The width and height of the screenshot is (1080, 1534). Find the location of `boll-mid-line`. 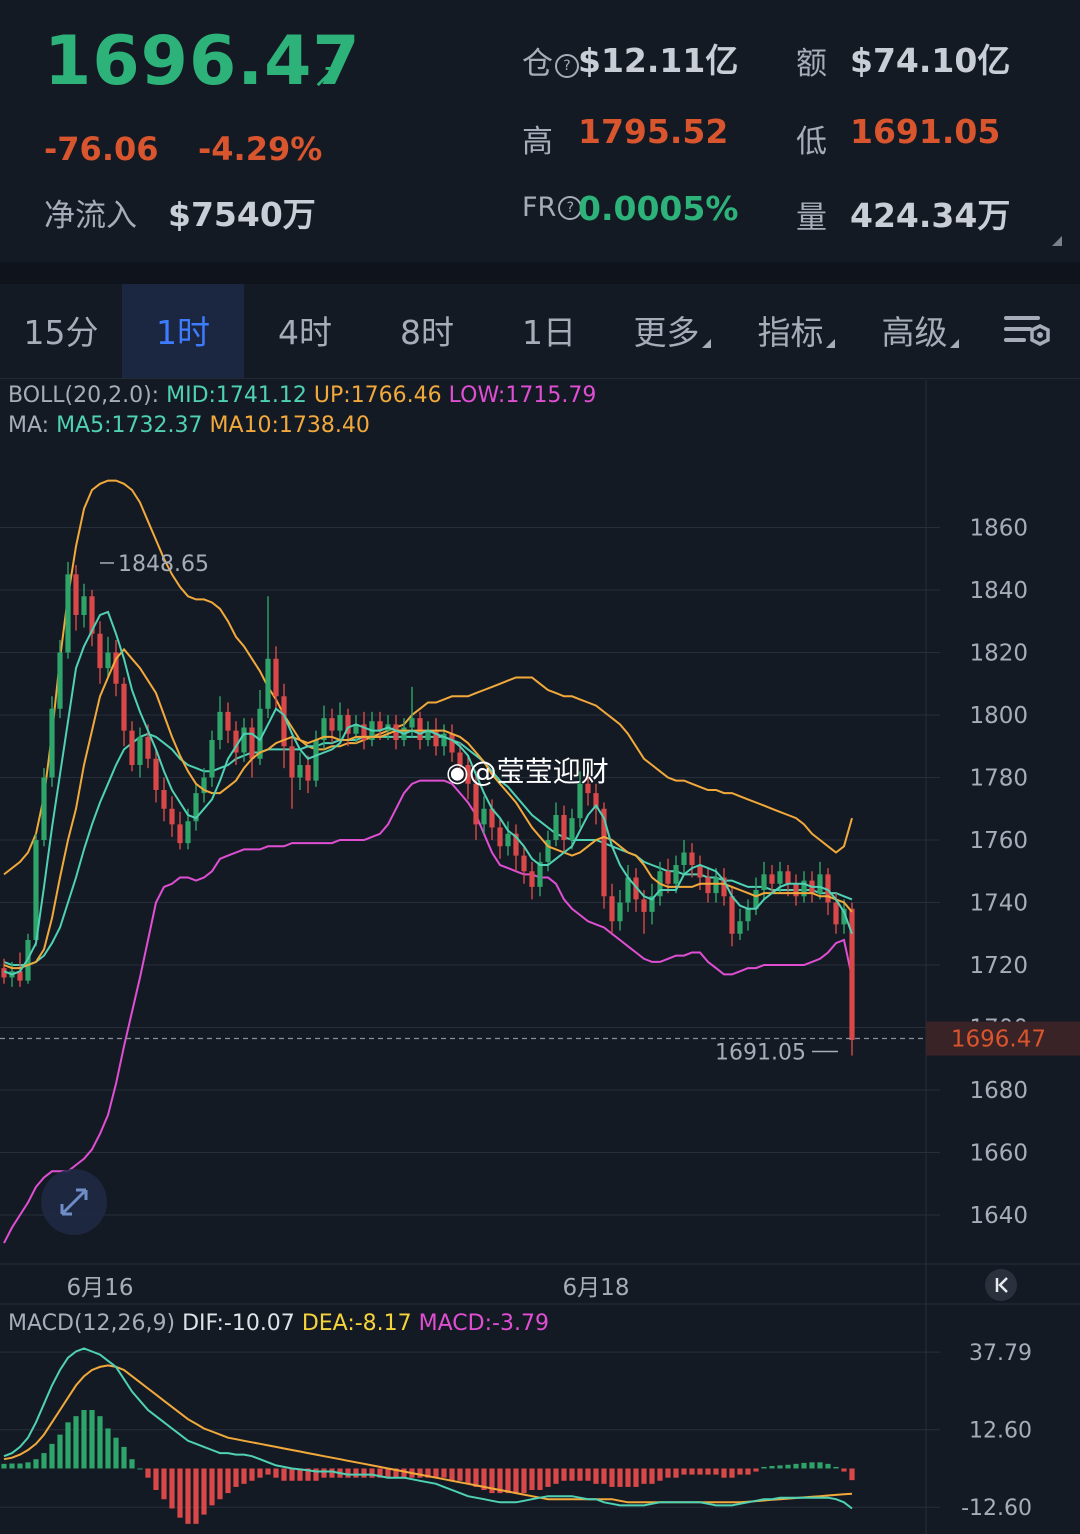

boll-mid-line is located at coordinates (428, 849).